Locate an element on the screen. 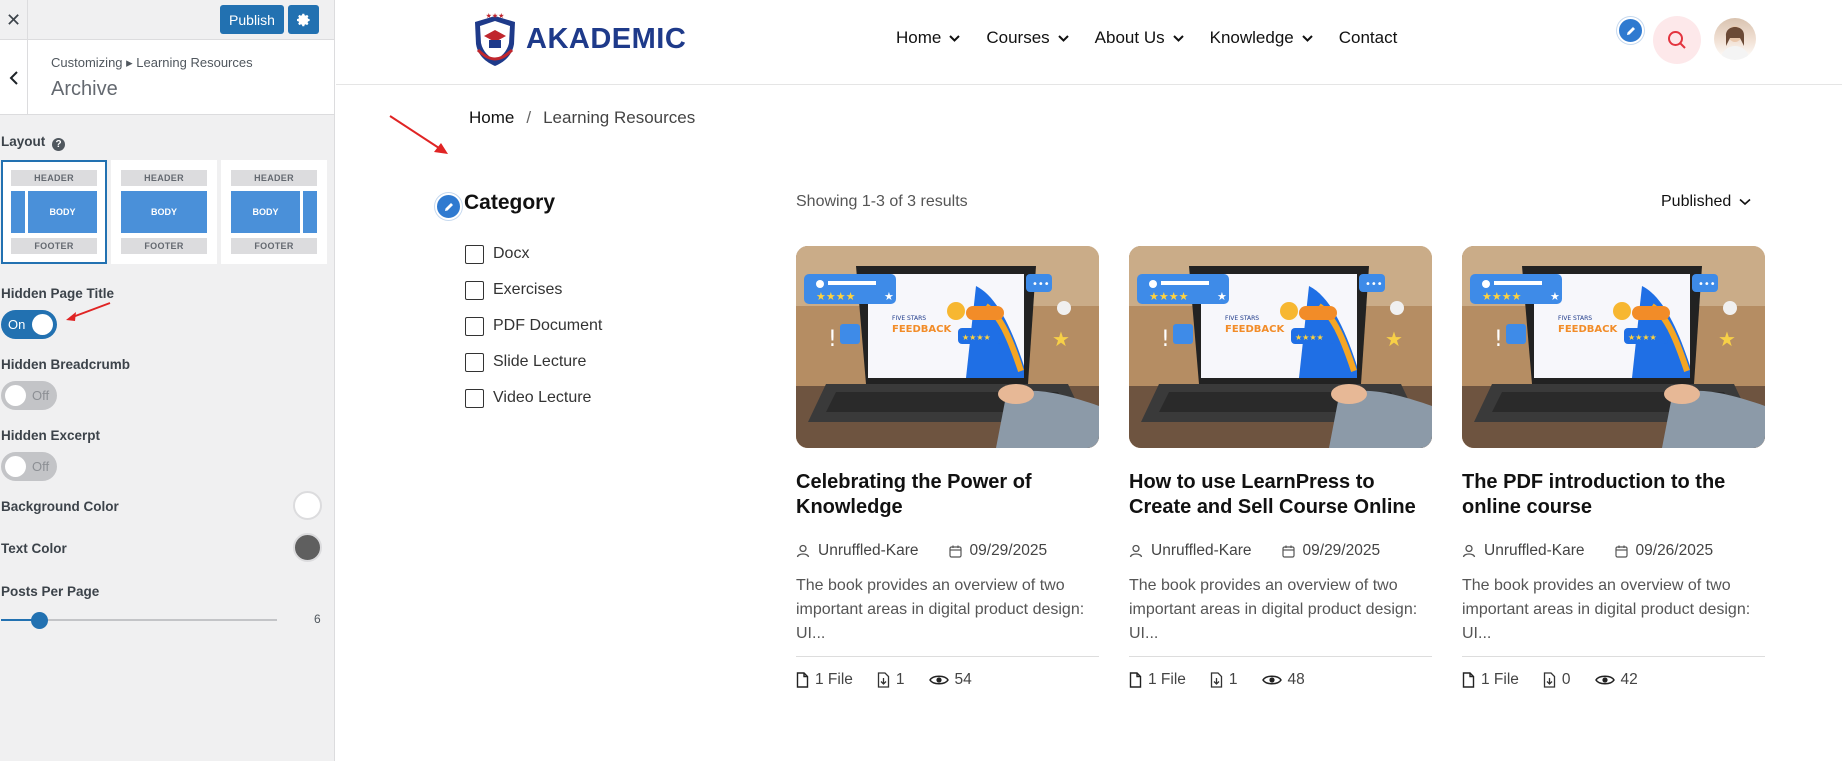 The image size is (1842, 761). search-button is located at coordinates (1677, 40).